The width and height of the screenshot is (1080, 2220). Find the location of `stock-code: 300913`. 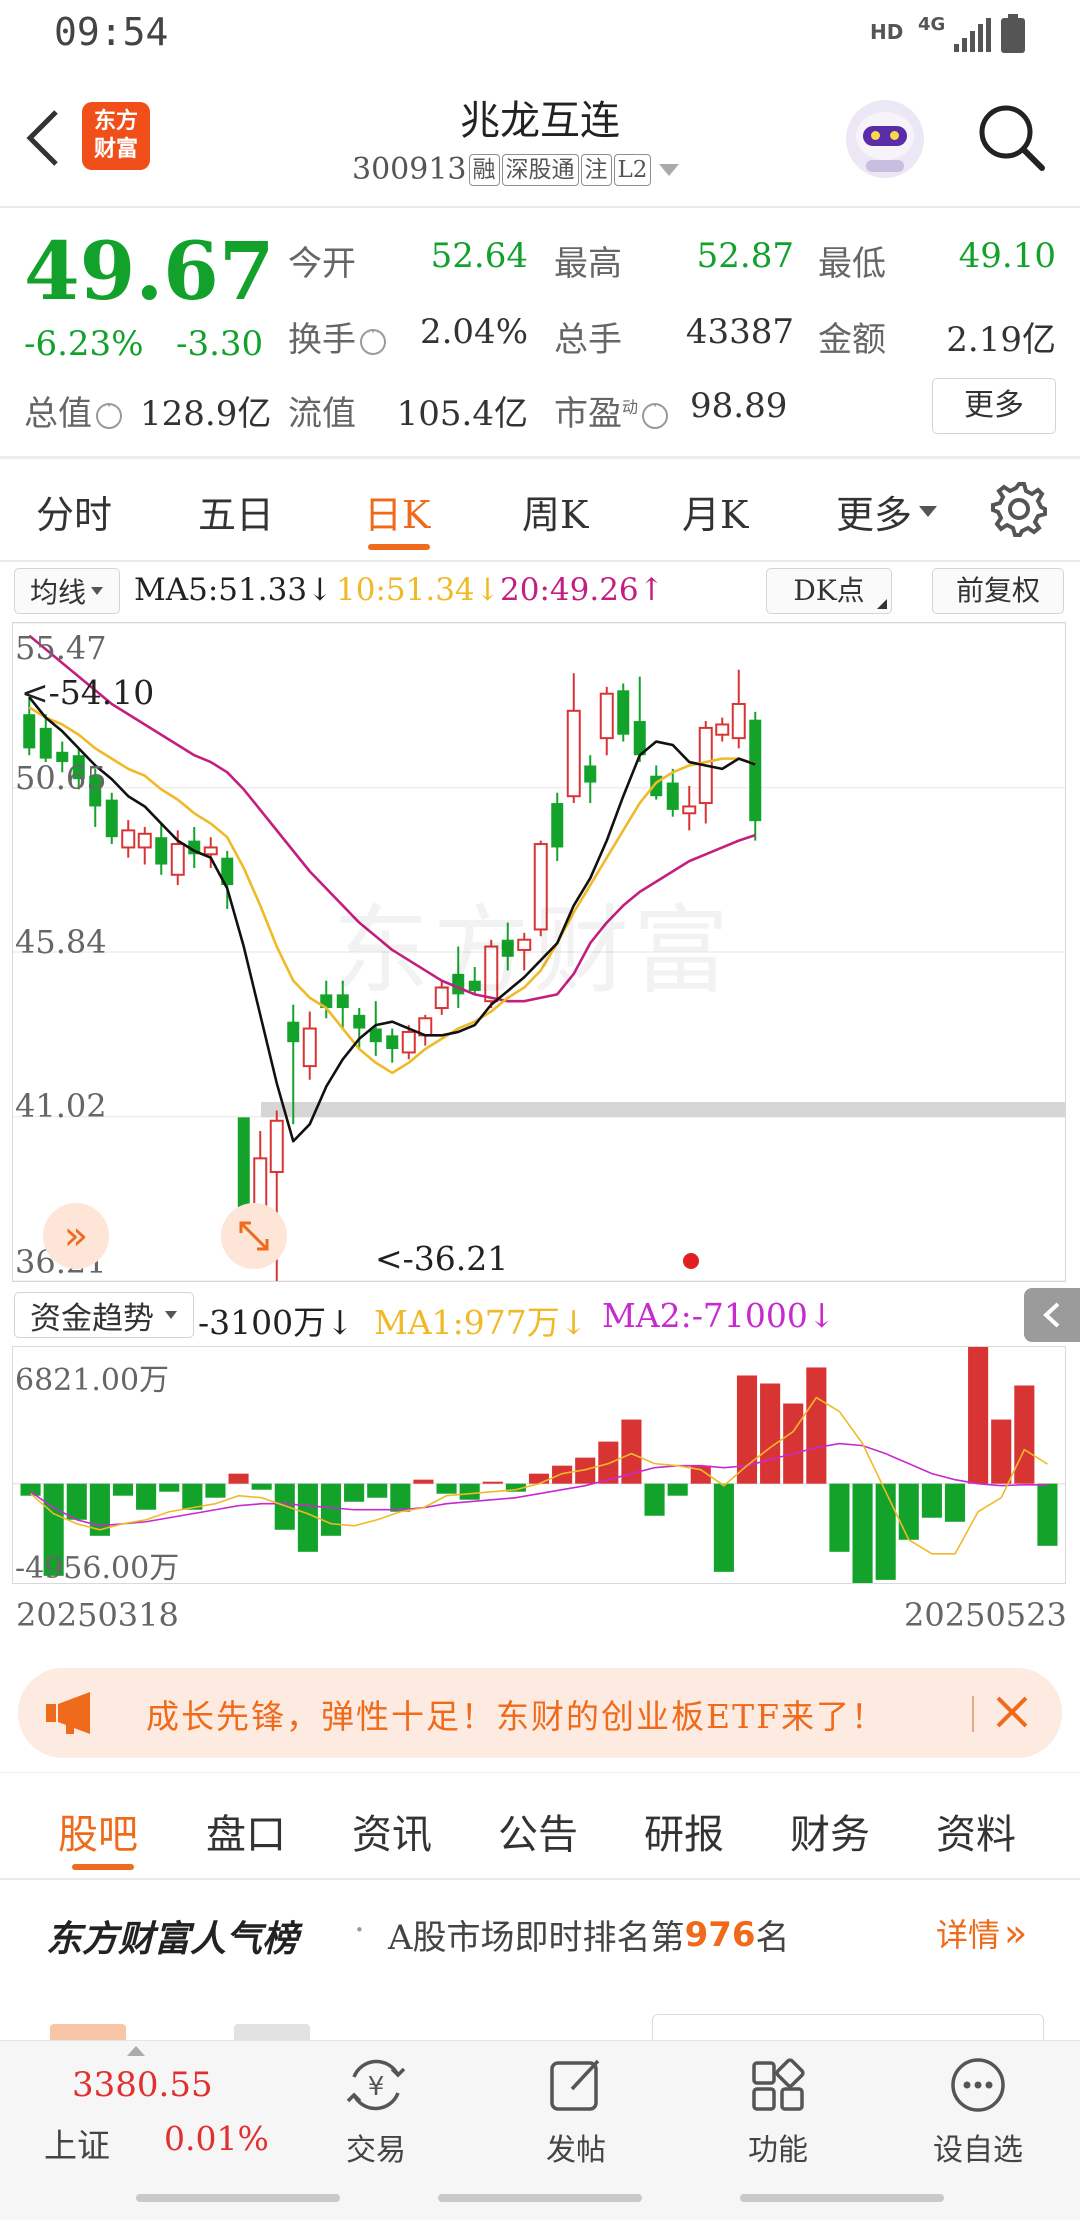

stock-code: 300913 is located at coordinates (409, 169).